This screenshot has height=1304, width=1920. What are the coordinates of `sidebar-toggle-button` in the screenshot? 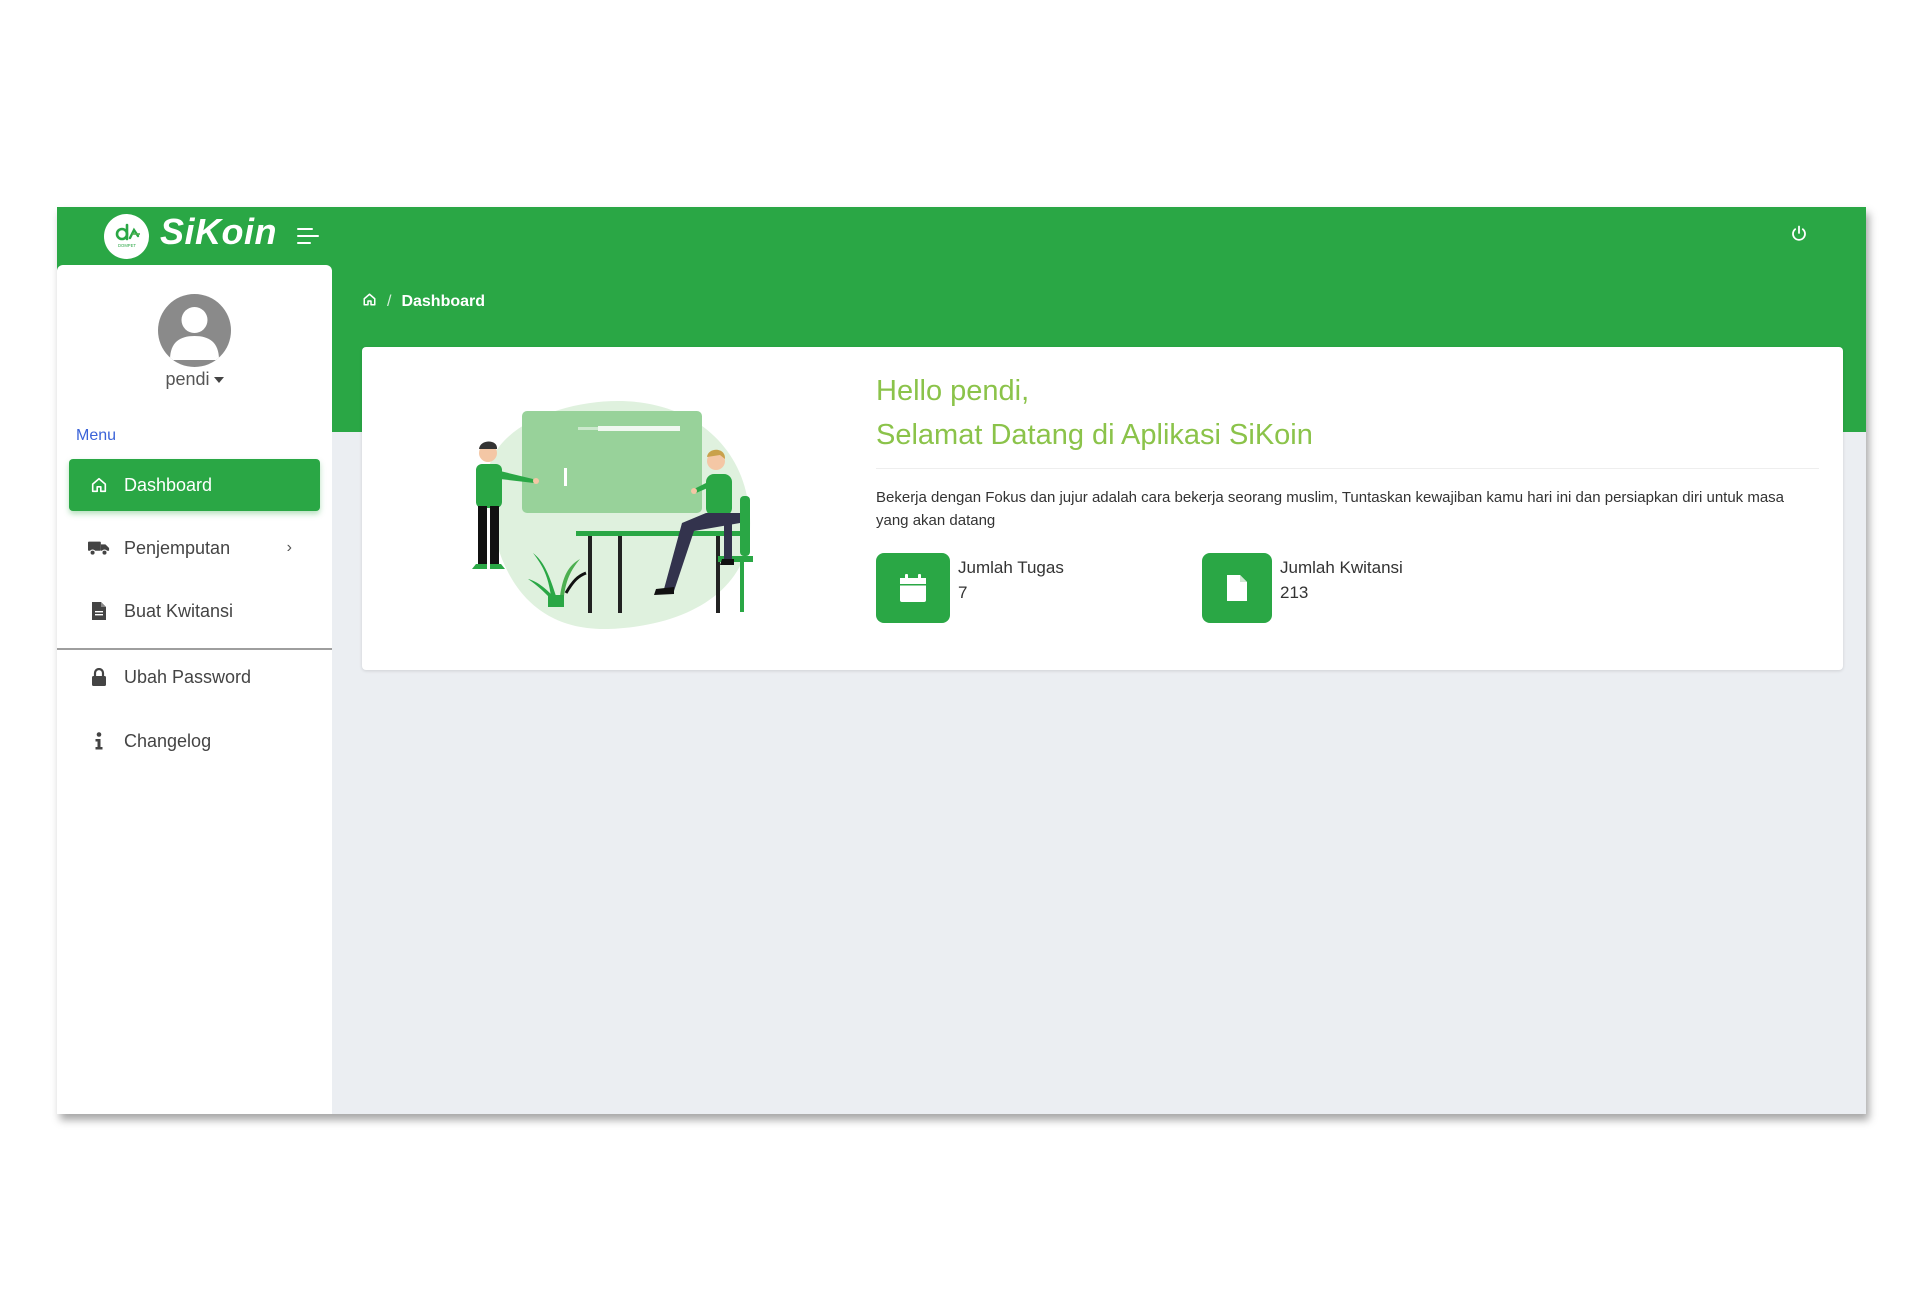 It's located at (310, 236).